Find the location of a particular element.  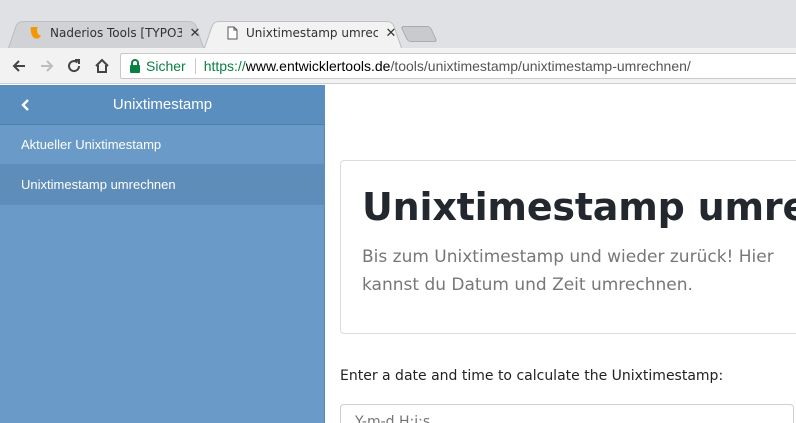

page-title: Unixtimestamp umrechnen is located at coordinates (579, 207).